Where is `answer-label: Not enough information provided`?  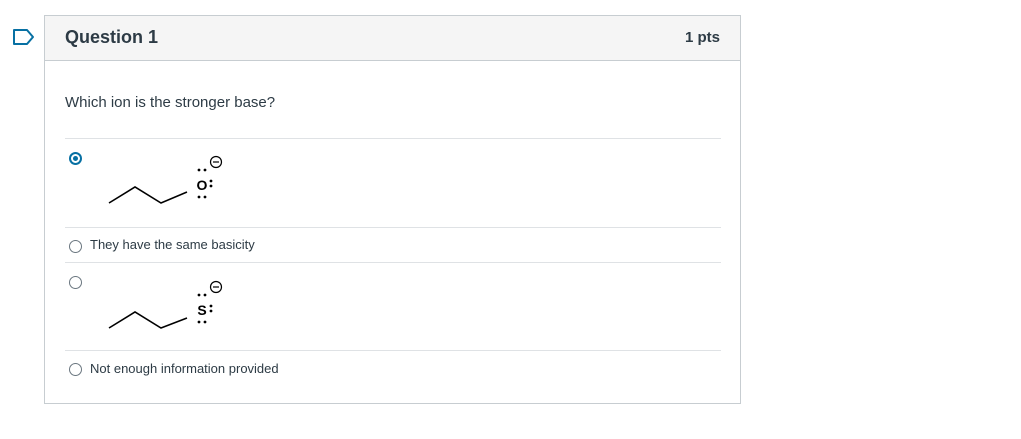 answer-label: Not enough information provided is located at coordinates (184, 368).